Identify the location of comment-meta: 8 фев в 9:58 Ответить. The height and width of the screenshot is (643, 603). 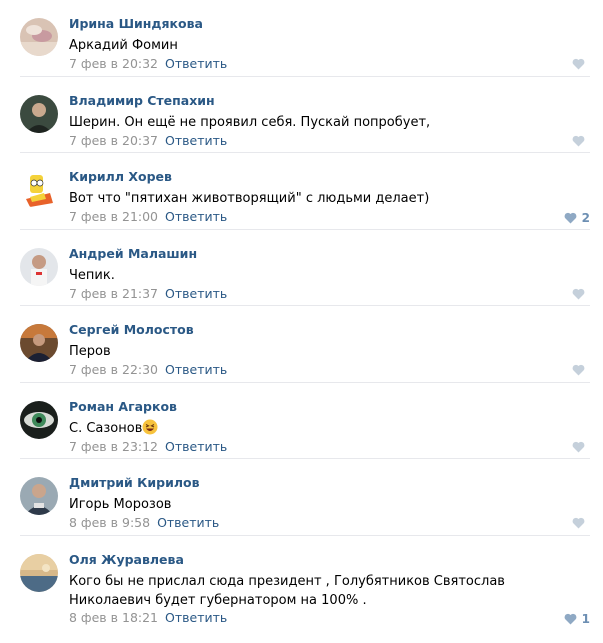
(144, 522).